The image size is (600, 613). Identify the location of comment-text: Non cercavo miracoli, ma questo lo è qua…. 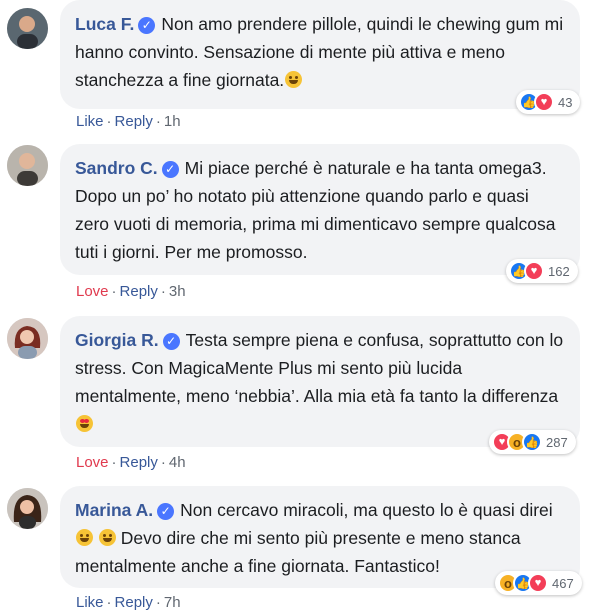
(366, 510).